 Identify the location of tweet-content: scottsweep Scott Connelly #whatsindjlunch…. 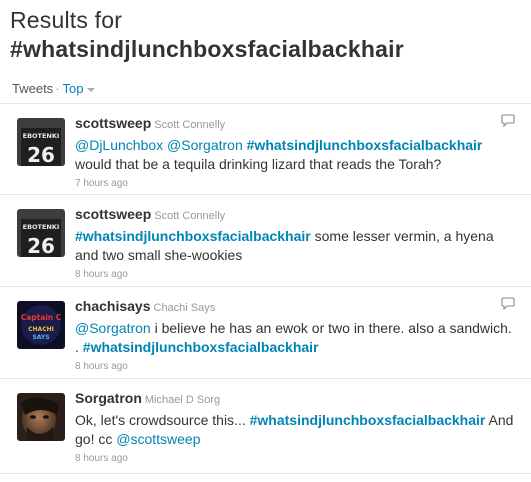
(295, 243).